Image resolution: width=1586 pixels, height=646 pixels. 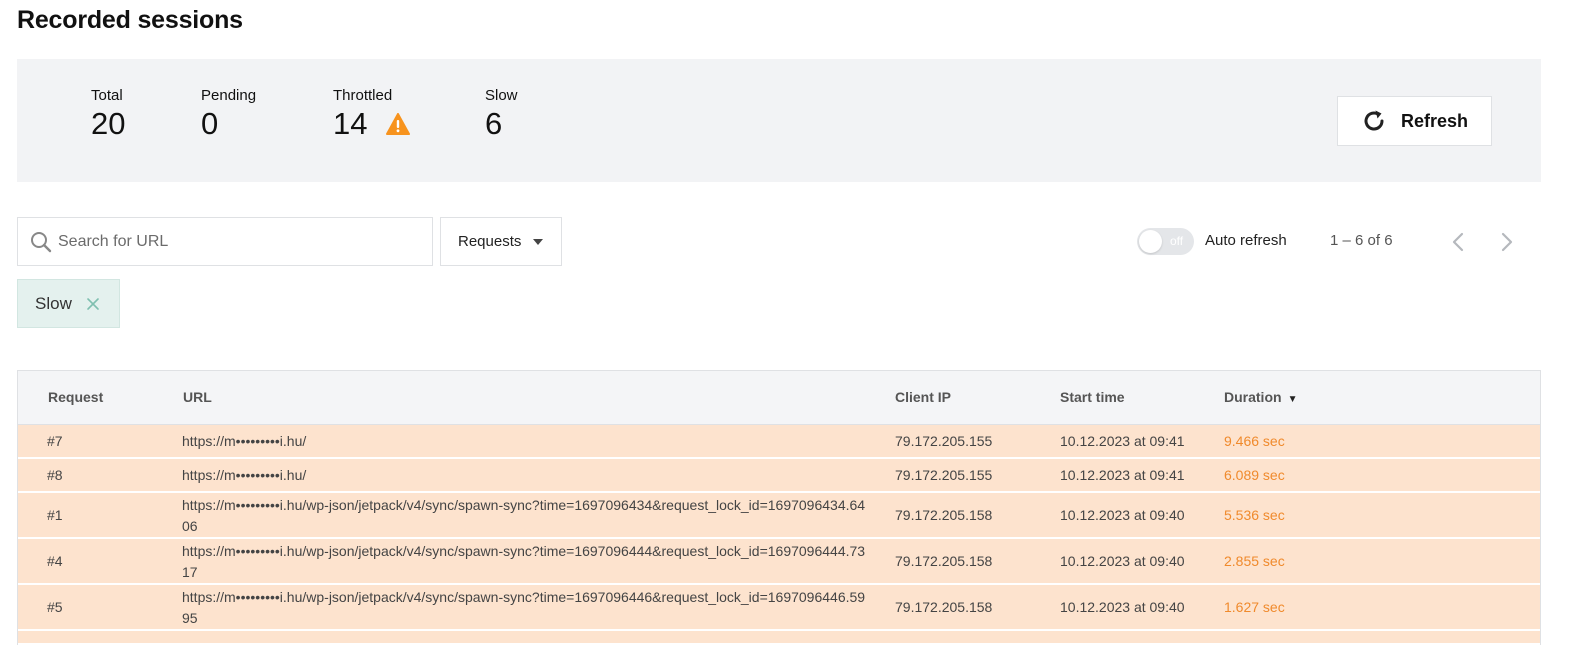 What do you see at coordinates (108, 123) in the screenshot?
I see `stat-value: 20` at bounding box center [108, 123].